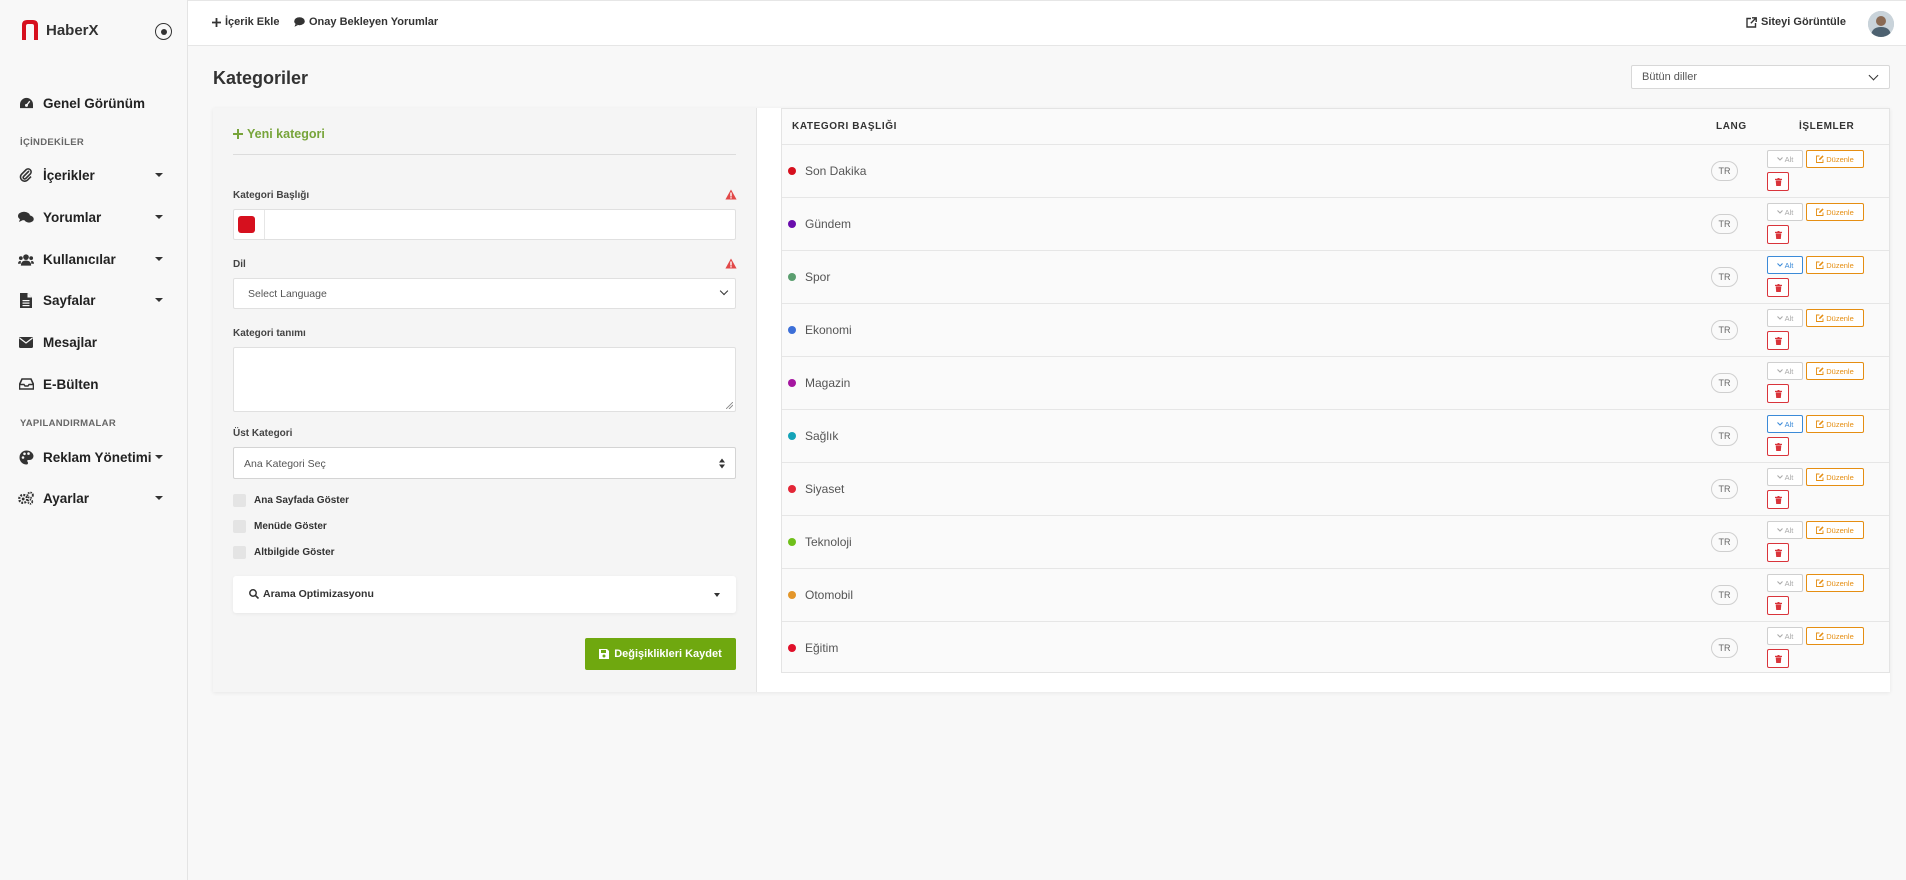 This screenshot has width=1906, height=880. What do you see at coordinates (484, 224) in the screenshot?
I see `category-title-input` at bounding box center [484, 224].